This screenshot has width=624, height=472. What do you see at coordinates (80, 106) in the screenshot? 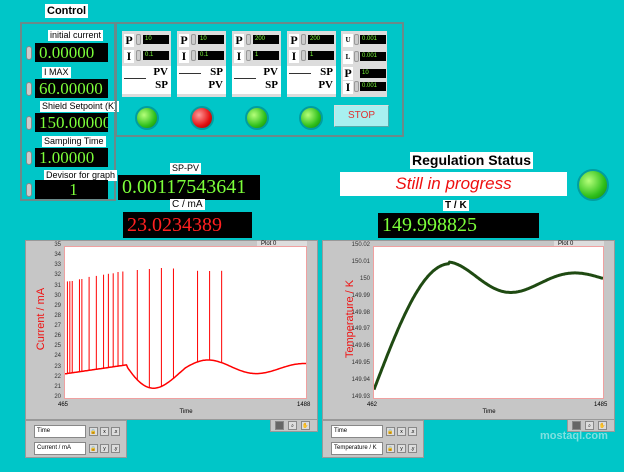
I see `control-label: Shield Setpoint (K)` at bounding box center [80, 106].